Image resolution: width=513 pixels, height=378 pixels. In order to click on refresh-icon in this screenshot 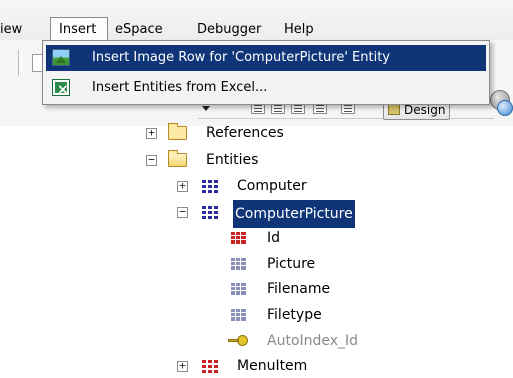, I will do `click(505, 108)`.